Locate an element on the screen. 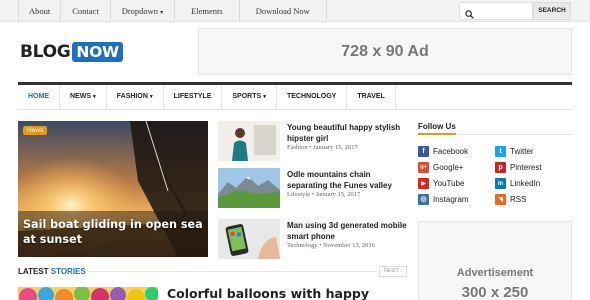 The width and height of the screenshot is (590, 300). site-logo: BLOG NOW is located at coordinates (71, 52).